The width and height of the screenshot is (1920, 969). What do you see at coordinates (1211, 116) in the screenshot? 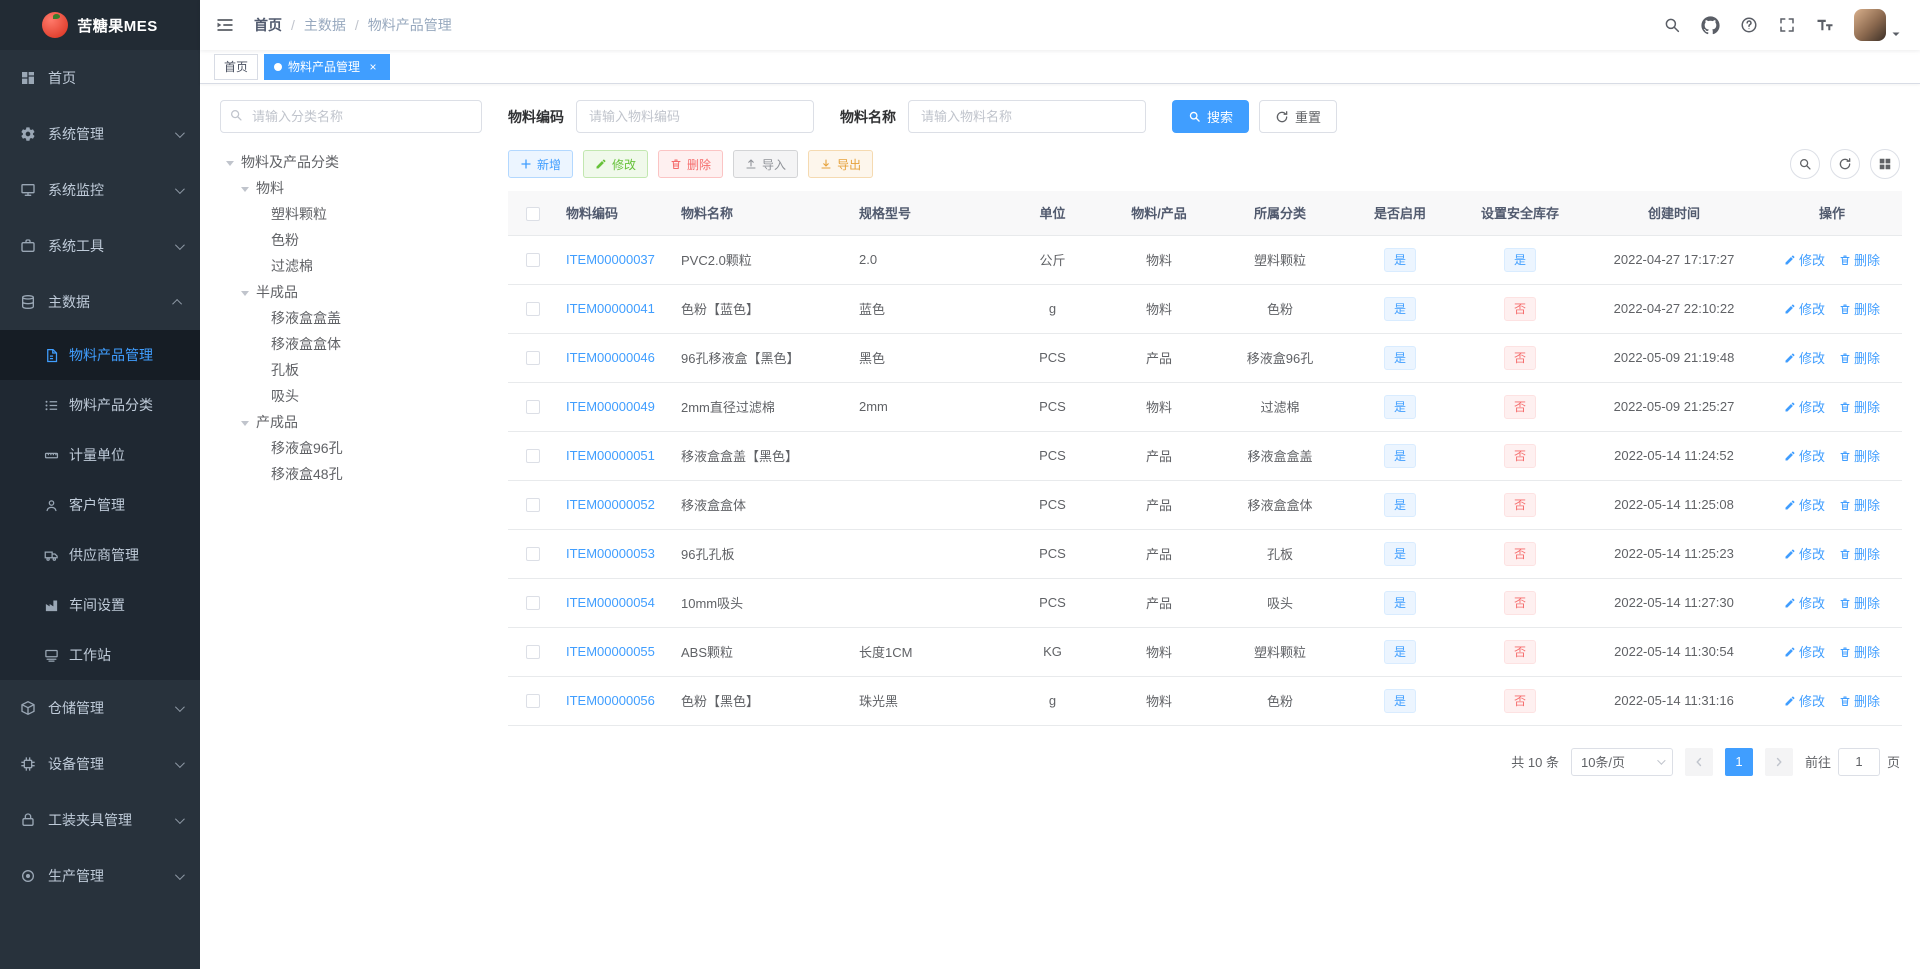
I see `search-button: 搜索` at bounding box center [1211, 116].